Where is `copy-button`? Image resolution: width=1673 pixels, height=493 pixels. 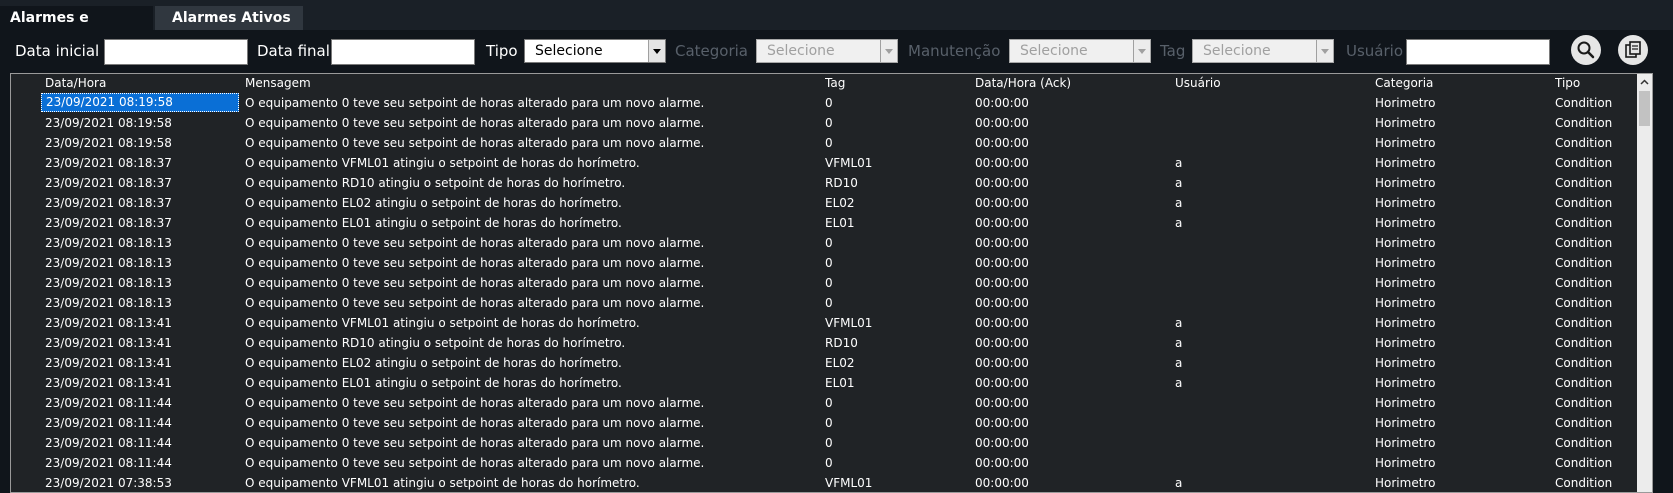
copy-button is located at coordinates (1633, 50).